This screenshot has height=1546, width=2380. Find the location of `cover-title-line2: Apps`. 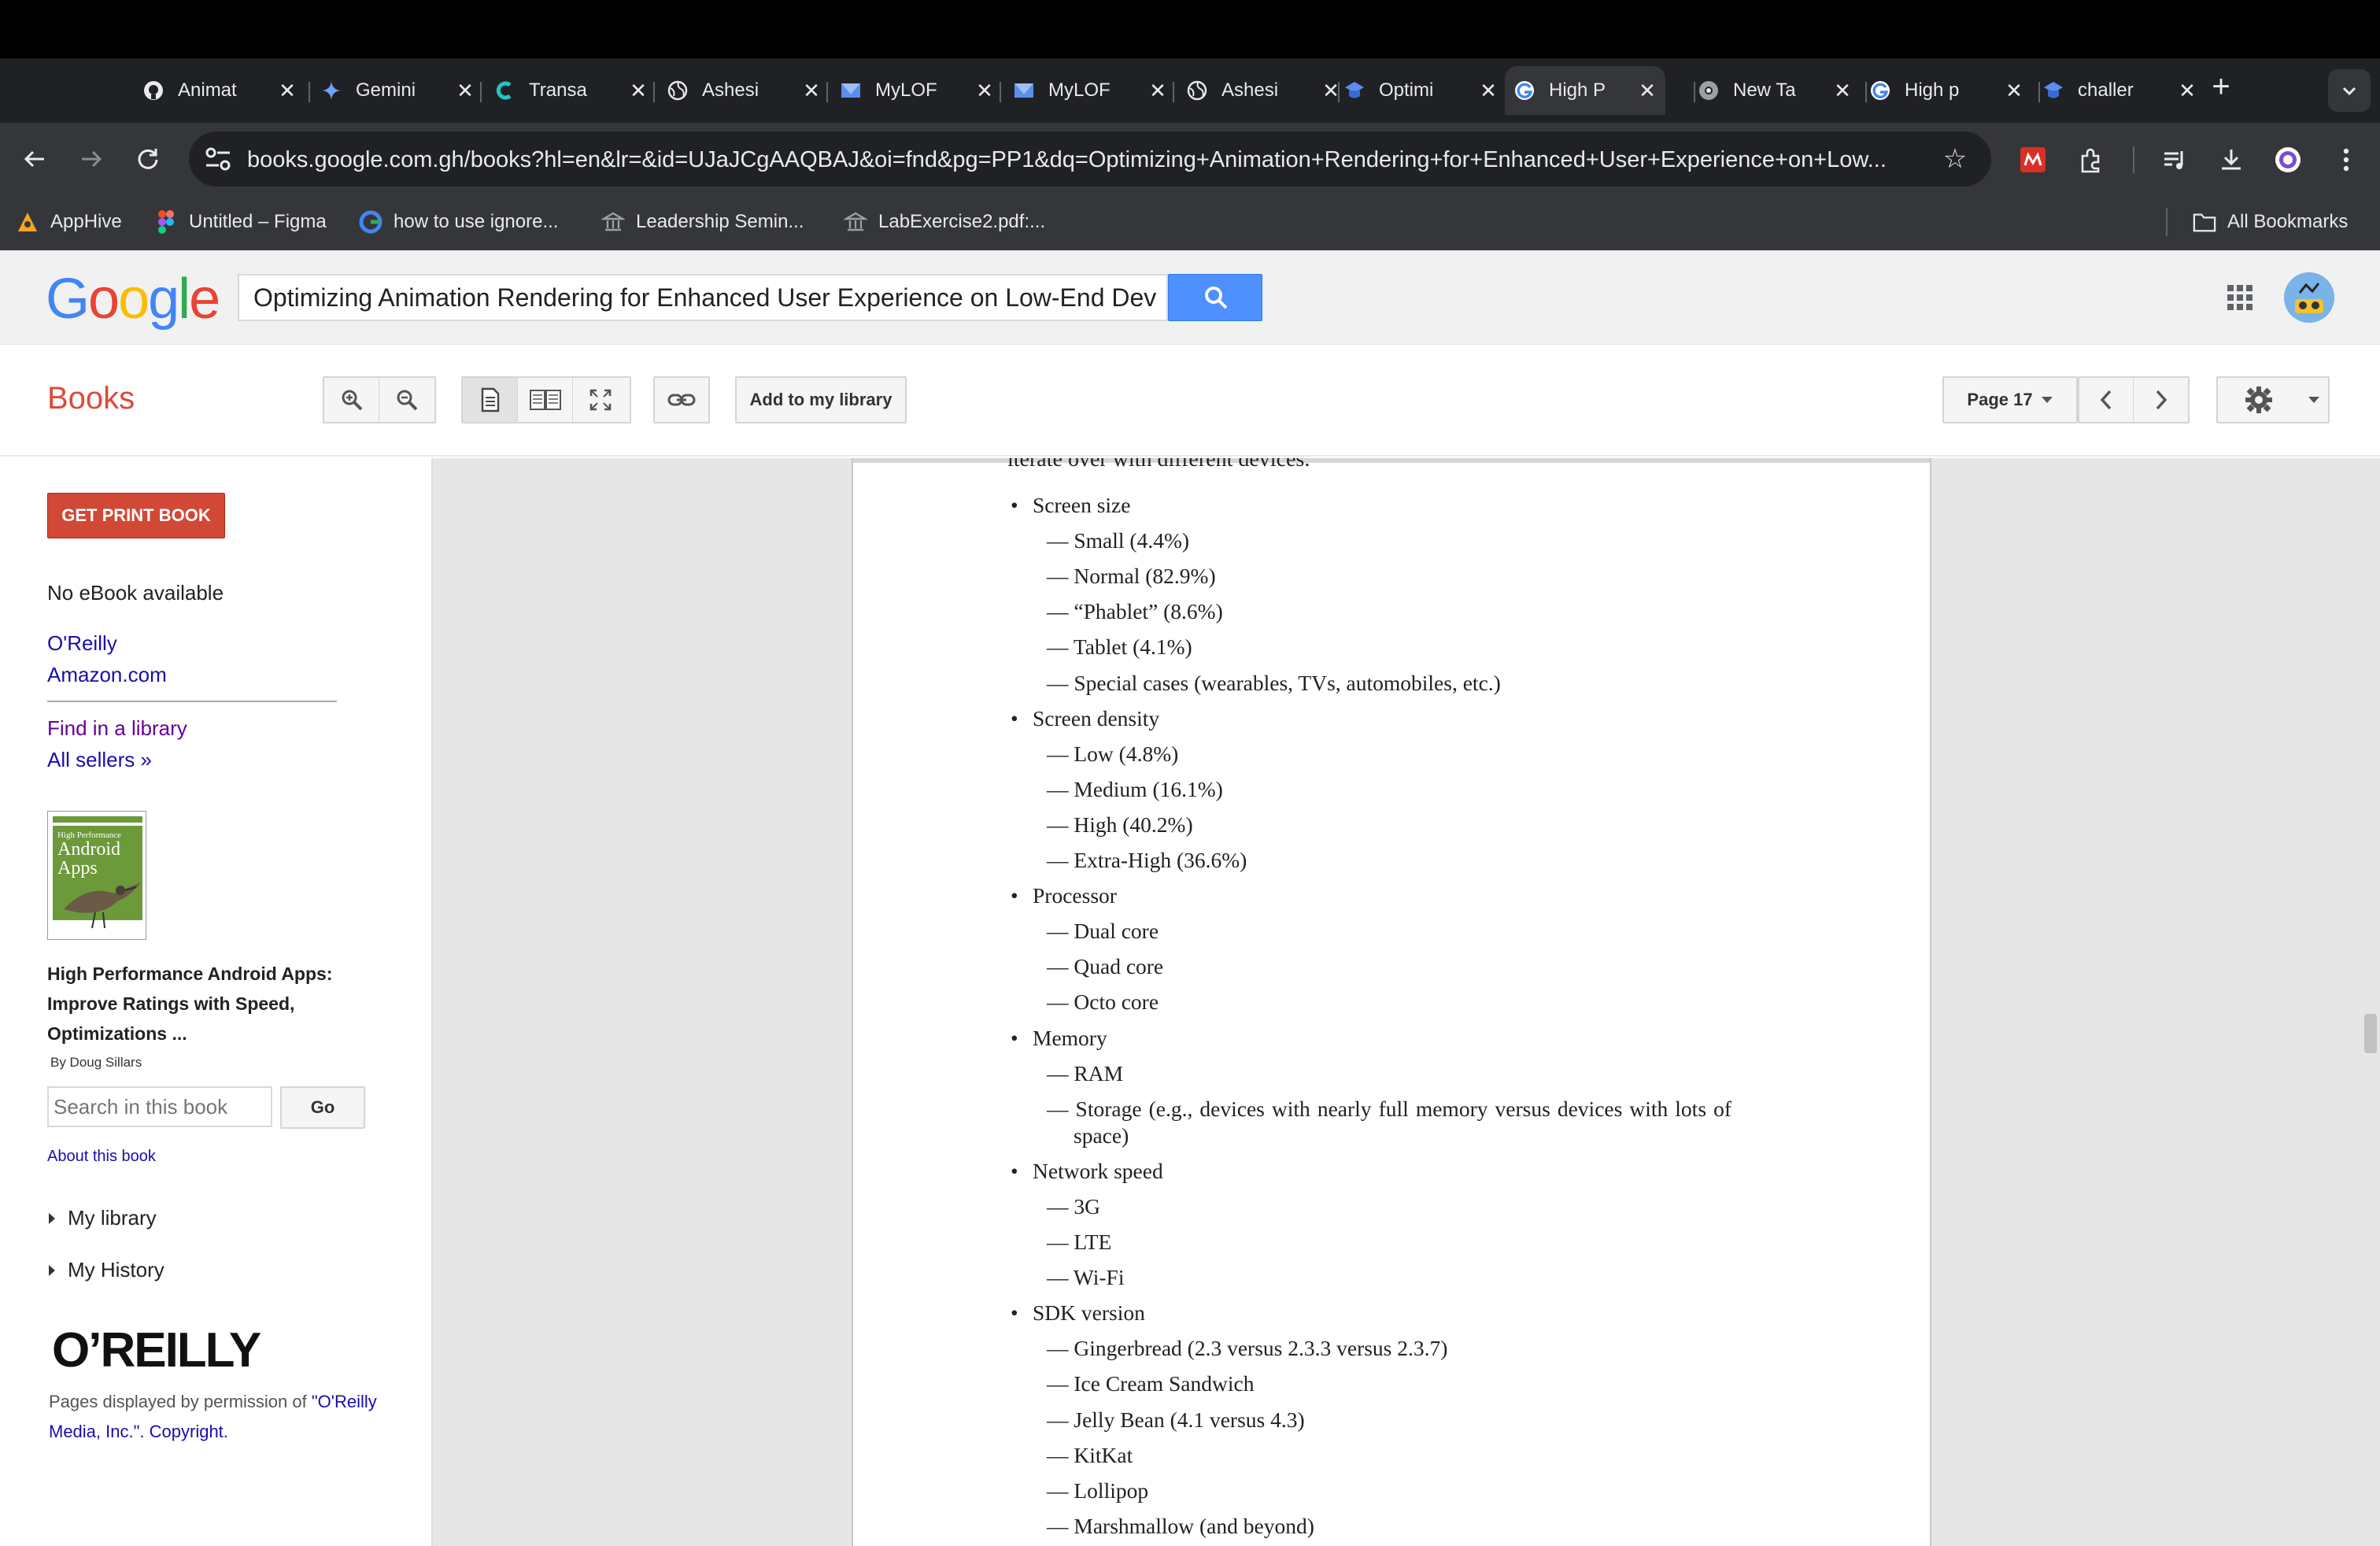

cover-title-line2: Apps is located at coordinates (77, 868).